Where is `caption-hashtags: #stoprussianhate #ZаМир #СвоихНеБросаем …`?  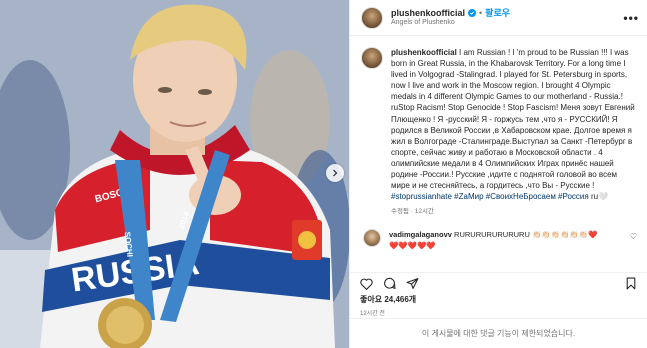
caption-hashtags: #stoprussianhate #ZаМир #СвоихНеБросаем … is located at coordinates (490, 196).